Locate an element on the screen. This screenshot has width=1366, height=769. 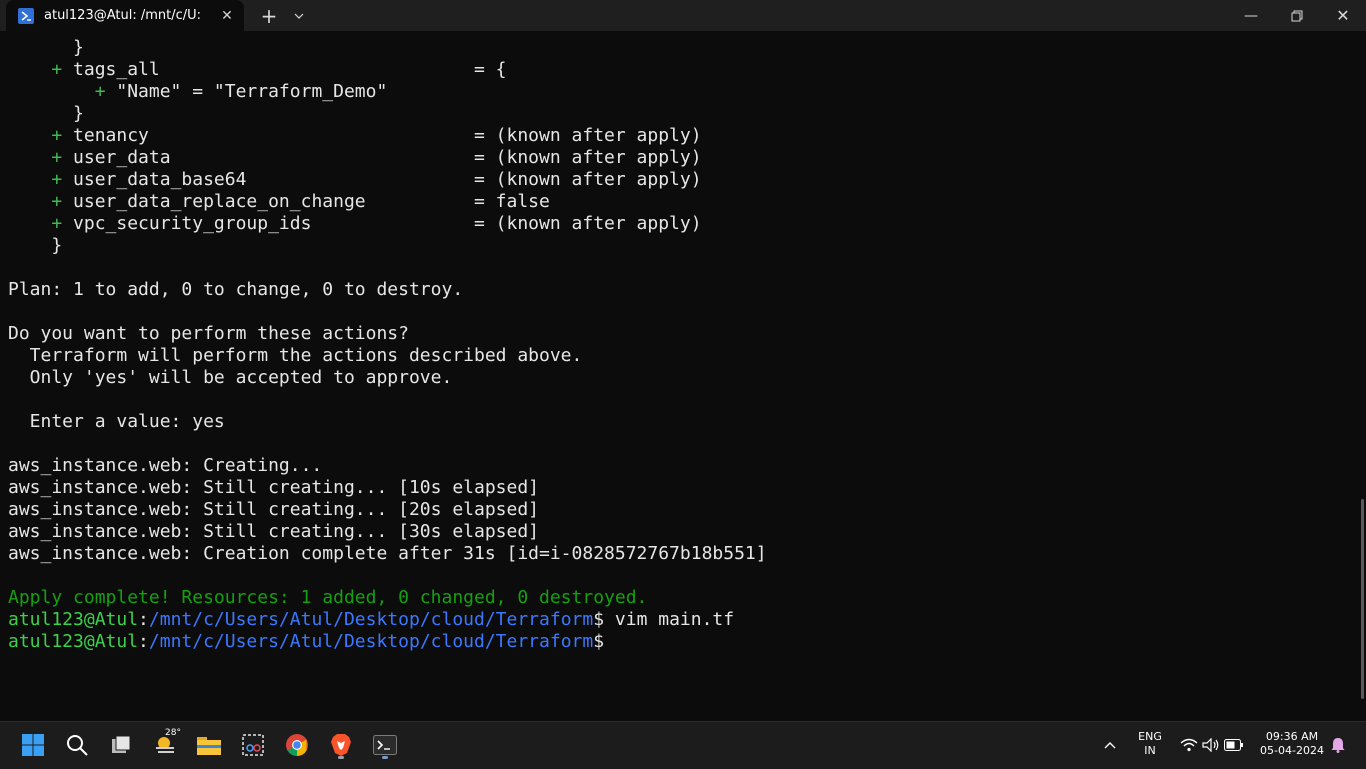
task-view-icon is located at coordinates (121, 744).